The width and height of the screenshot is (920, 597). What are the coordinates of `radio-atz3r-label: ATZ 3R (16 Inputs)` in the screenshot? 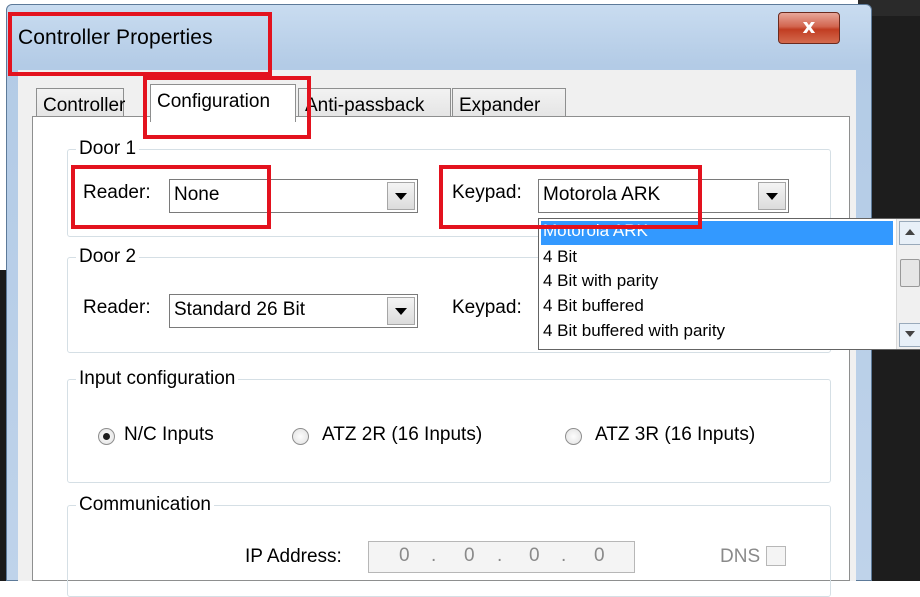 It's located at (675, 434).